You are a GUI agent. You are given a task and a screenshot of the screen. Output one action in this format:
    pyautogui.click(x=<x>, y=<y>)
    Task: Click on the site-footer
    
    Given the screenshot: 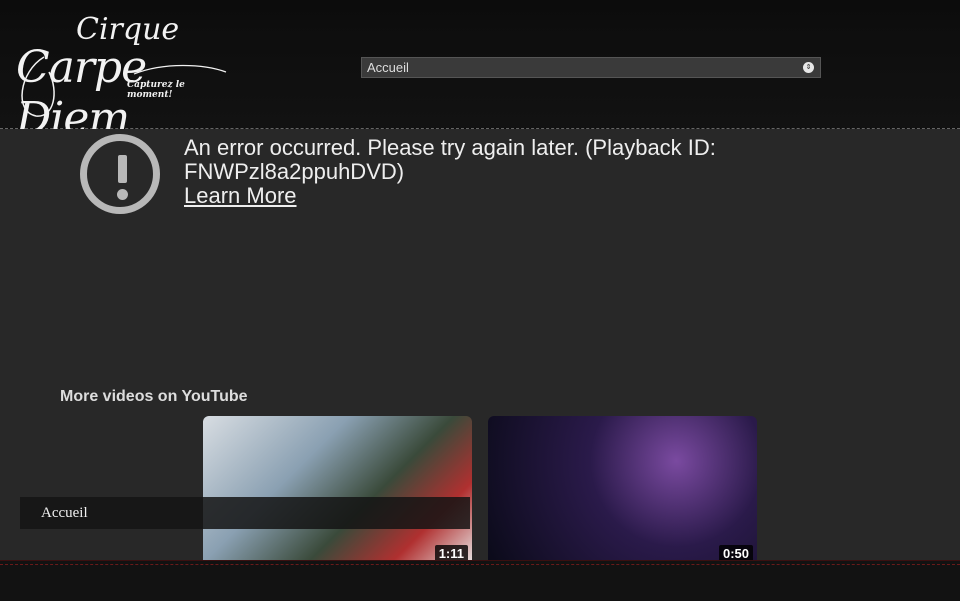 What is the action you would take?
    pyautogui.click(x=480, y=580)
    